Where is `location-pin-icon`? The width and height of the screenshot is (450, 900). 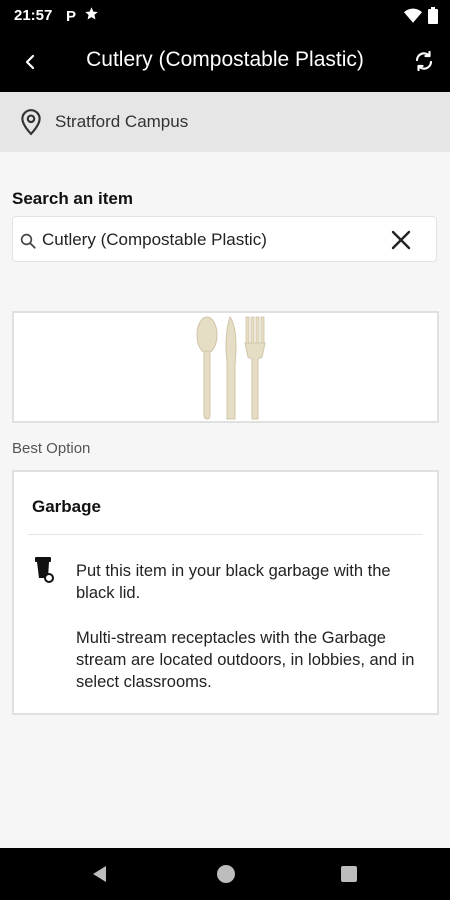
location-pin-icon is located at coordinates (31, 124).